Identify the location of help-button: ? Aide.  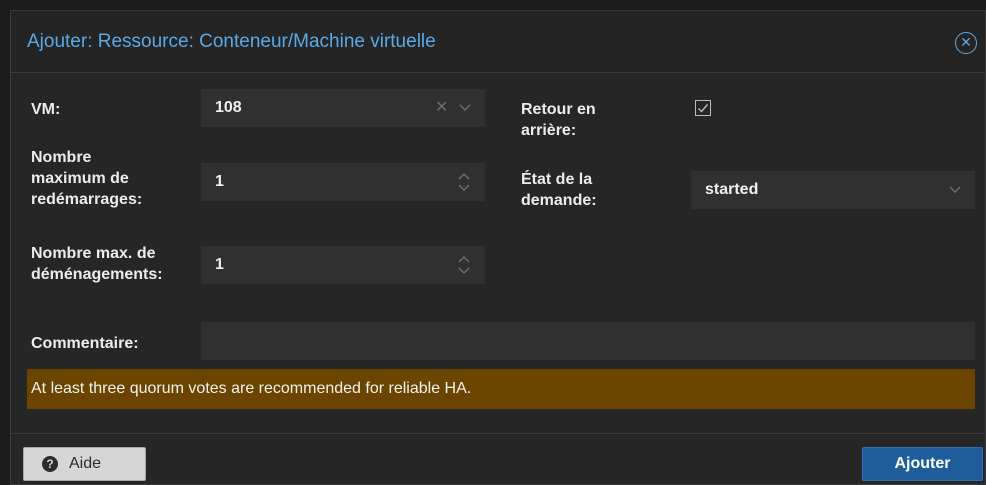
(84, 464).